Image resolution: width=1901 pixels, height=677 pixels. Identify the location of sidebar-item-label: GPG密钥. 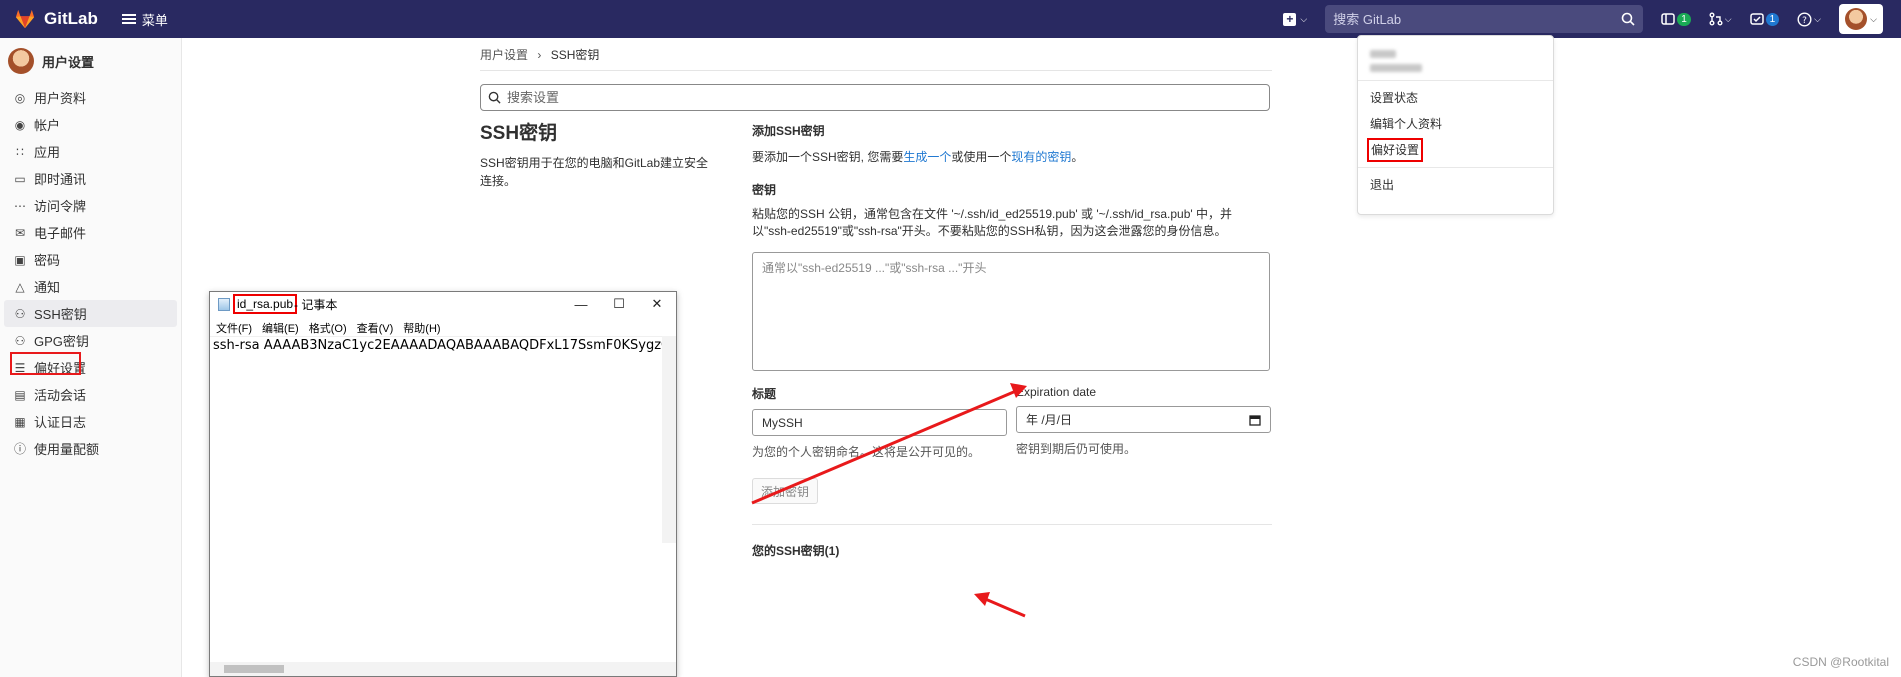
(61, 341).